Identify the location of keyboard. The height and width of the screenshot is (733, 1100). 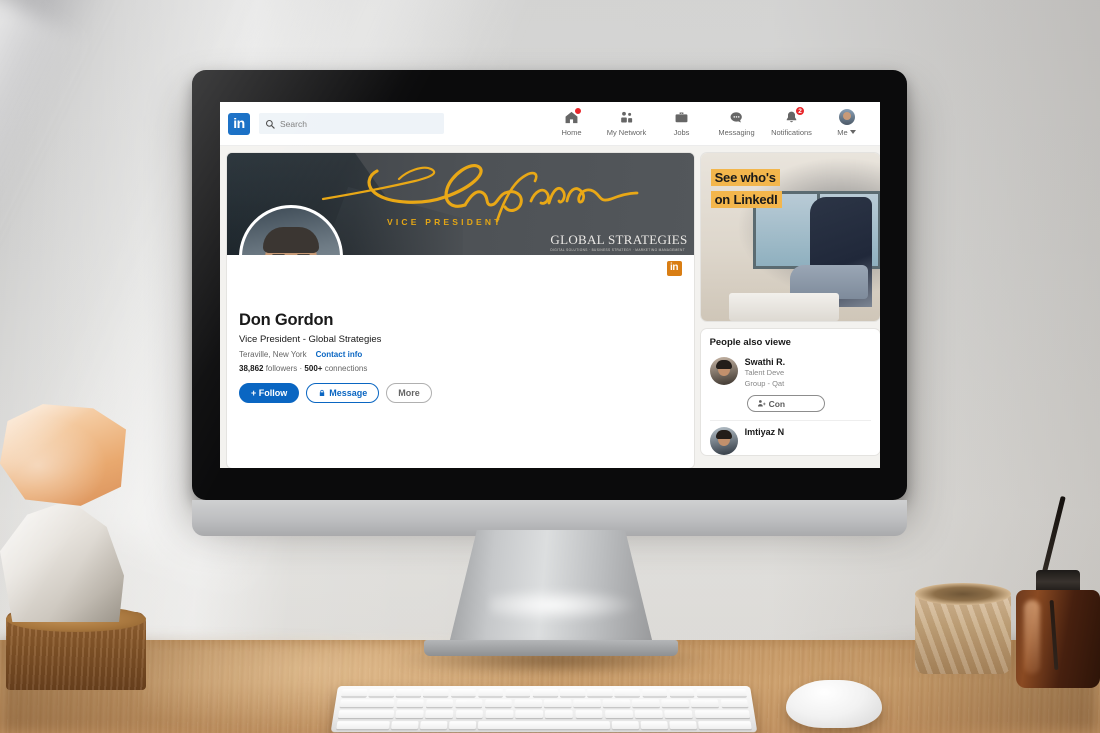
(544, 709).